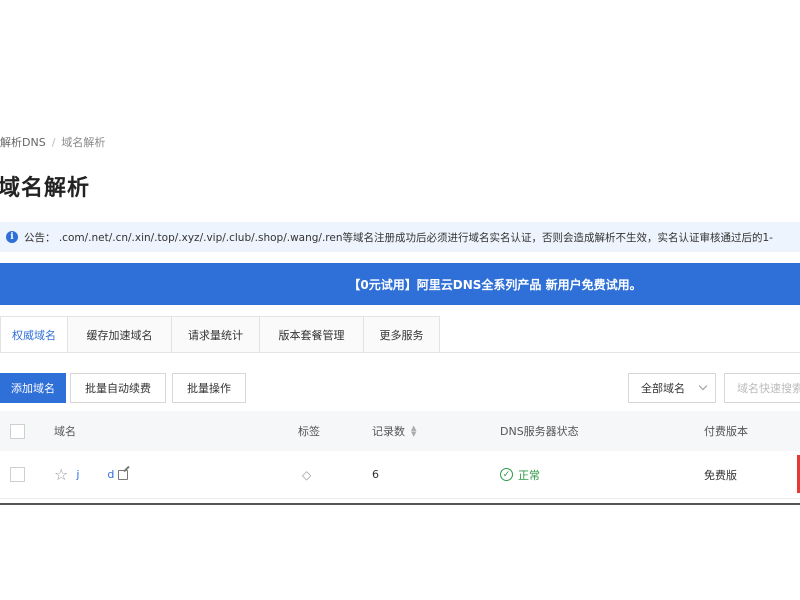 The height and width of the screenshot is (600, 800). What do you see at coordinates (400, 352) in the screenshot?
I see `tabs-divider` at bounding box center [400, 352].